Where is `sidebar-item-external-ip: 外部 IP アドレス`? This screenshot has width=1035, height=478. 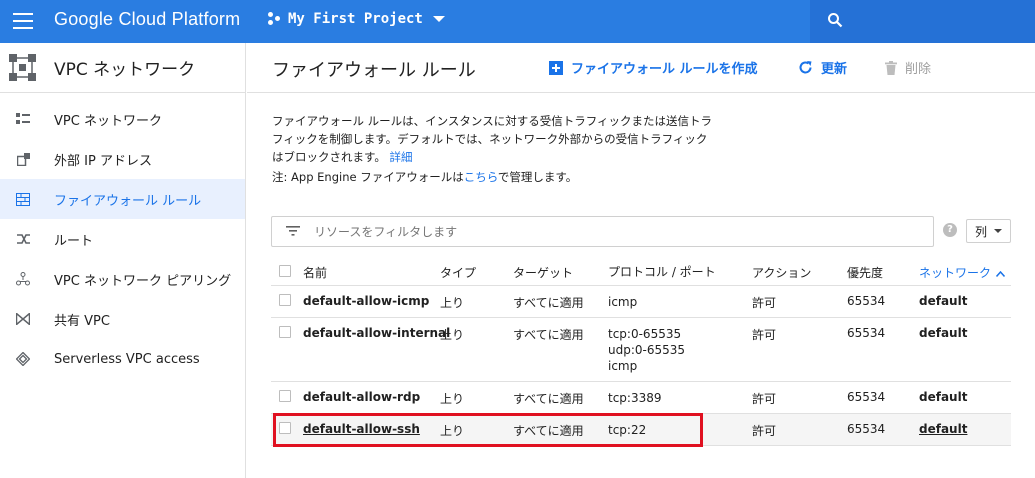 sidebar-item-external-ip: 外部 IP アドレス is located at coordinates (122, 159).